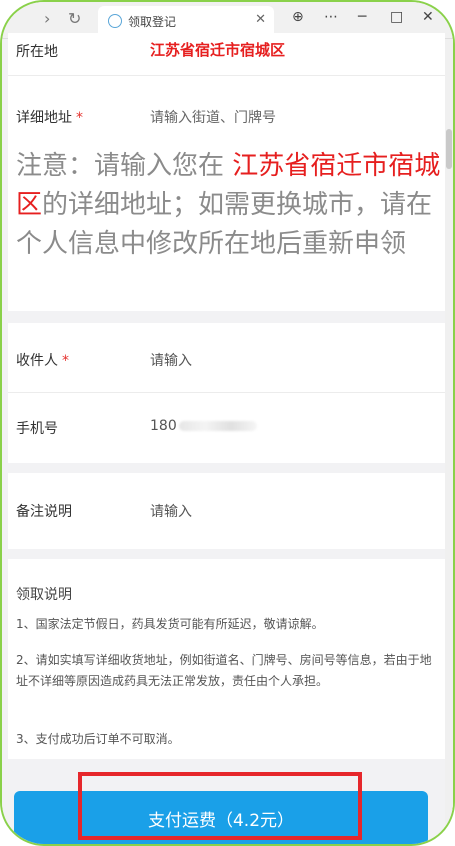 This screenshot has height=846, width=455. I want to click on phone-input: 180, so click(203, 426).